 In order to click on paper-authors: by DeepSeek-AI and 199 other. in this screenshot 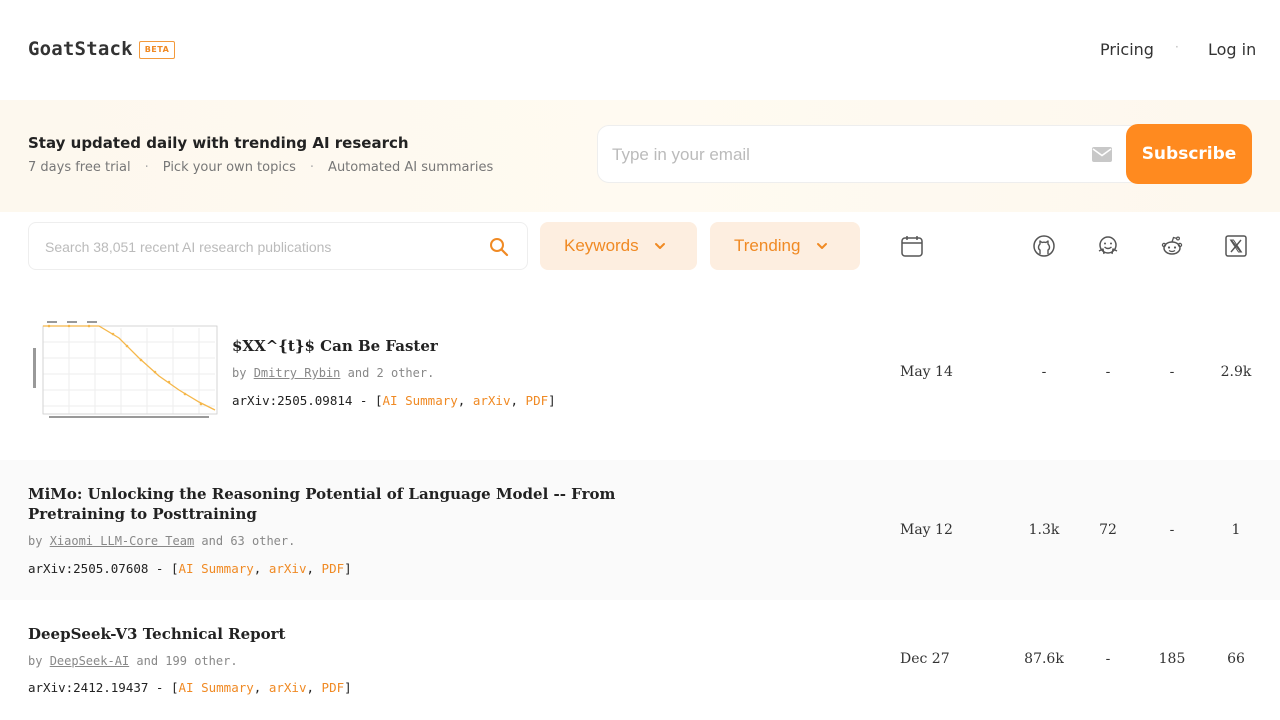, I will do `click(133, 661)`.